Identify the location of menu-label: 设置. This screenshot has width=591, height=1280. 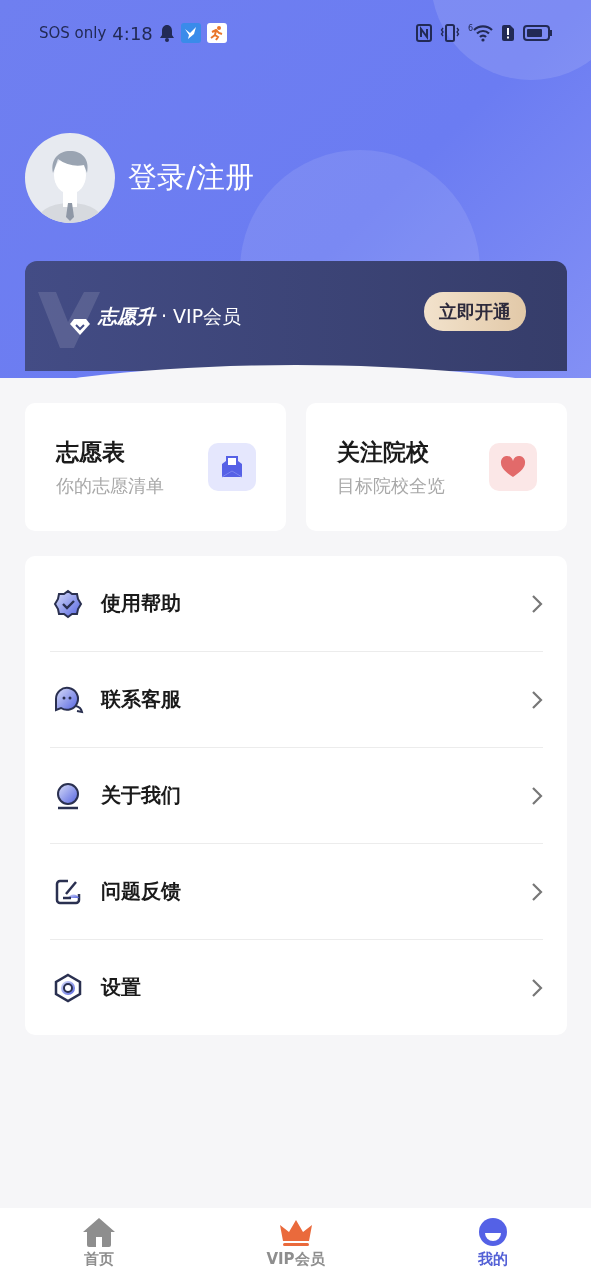
(121, 987).